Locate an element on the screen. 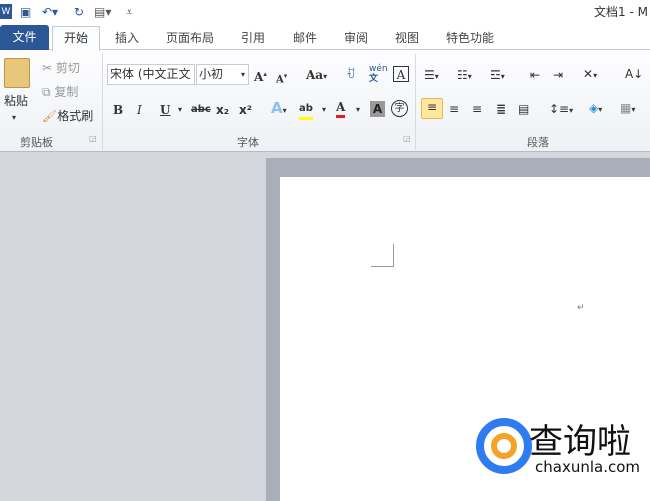  wen-phonetic-icon: wén 文 is located at coordinates (378, 74).